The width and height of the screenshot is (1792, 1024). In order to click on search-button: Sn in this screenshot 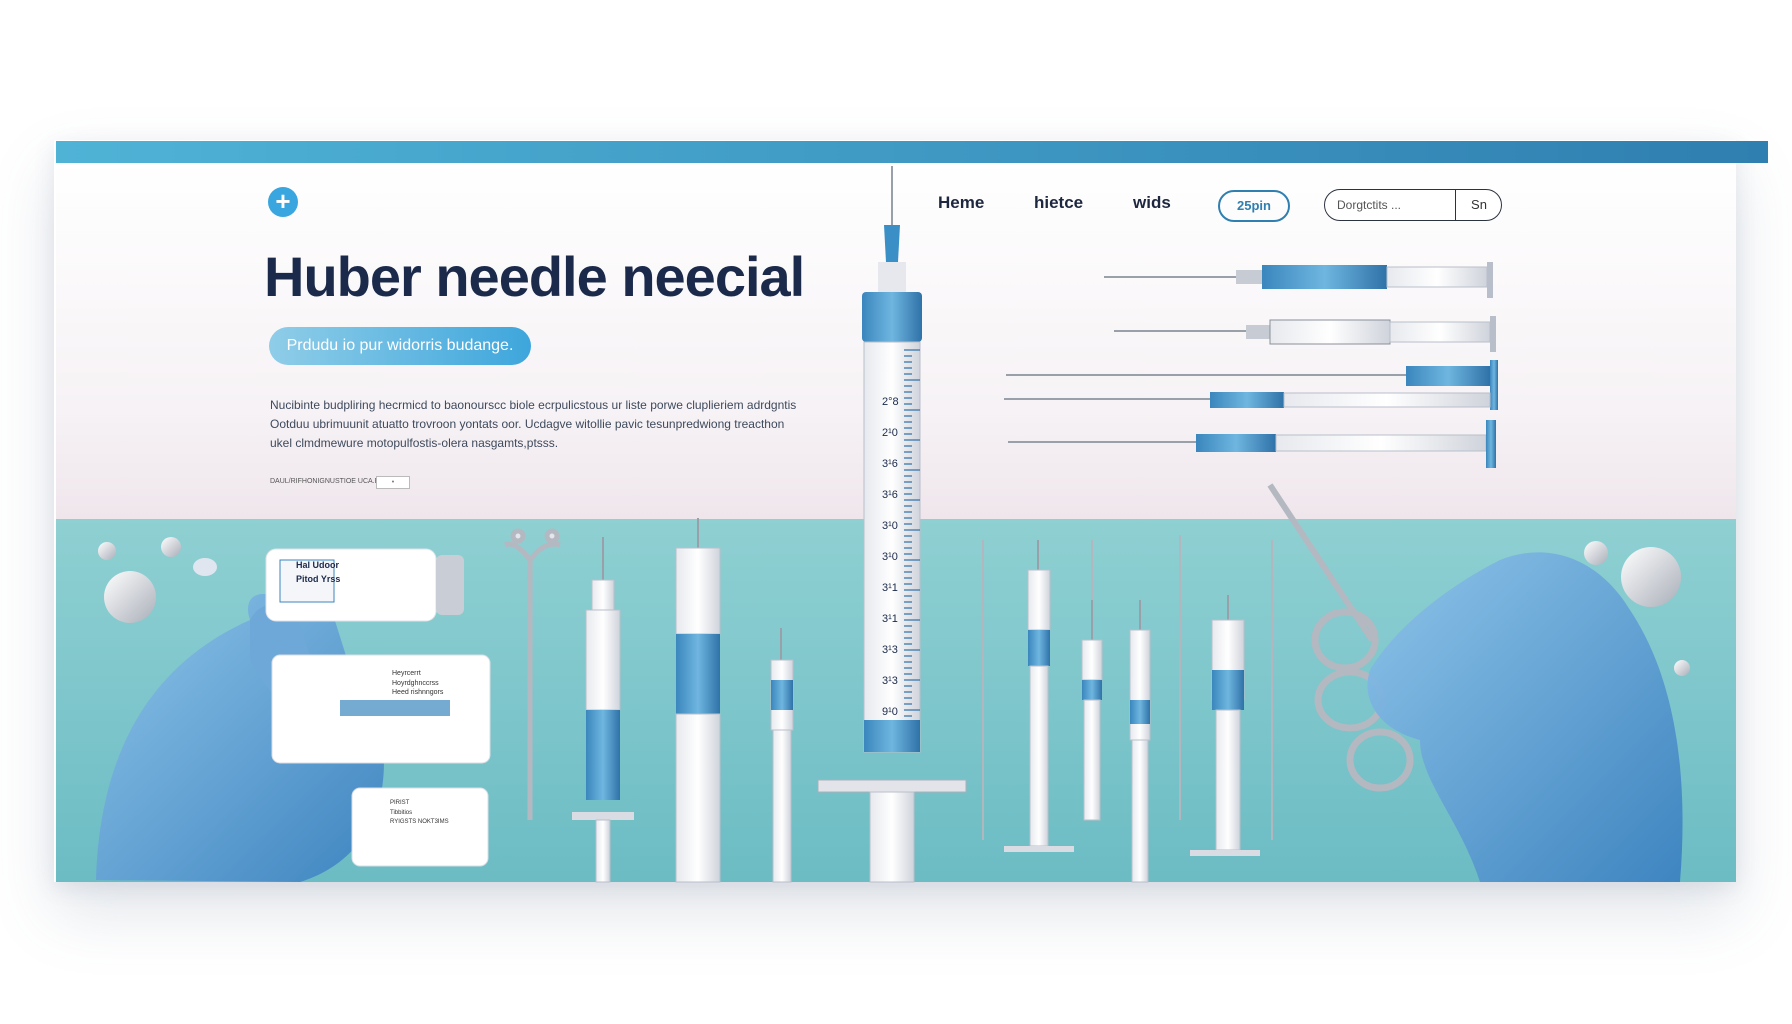, I will do `click(1478, 205)`.